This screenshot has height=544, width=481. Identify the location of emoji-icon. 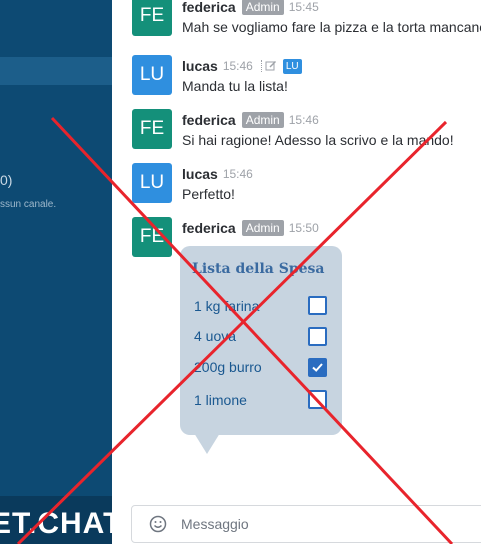
(158, 524).